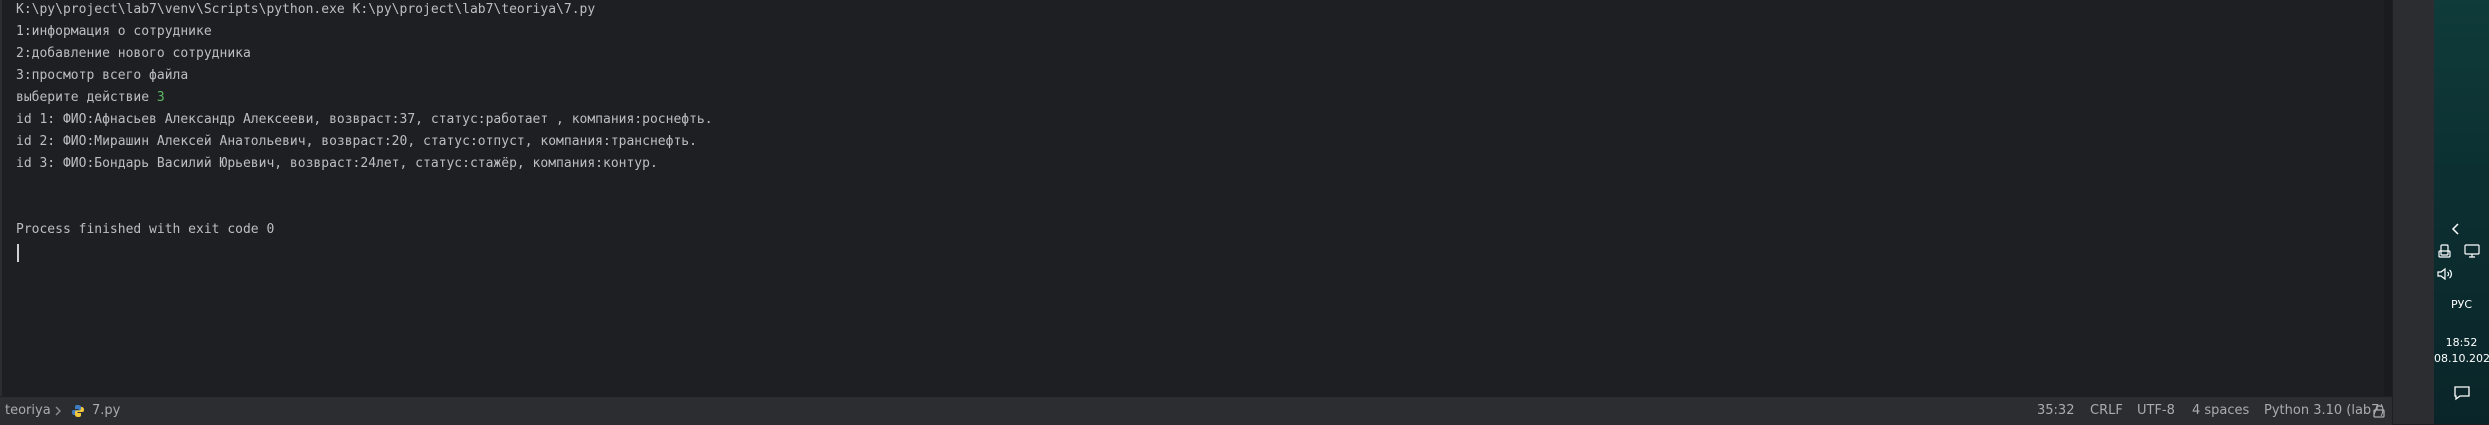 This screenshot has width=2489, height=425. I want to click on monitor-icon, so click(2472, 251).